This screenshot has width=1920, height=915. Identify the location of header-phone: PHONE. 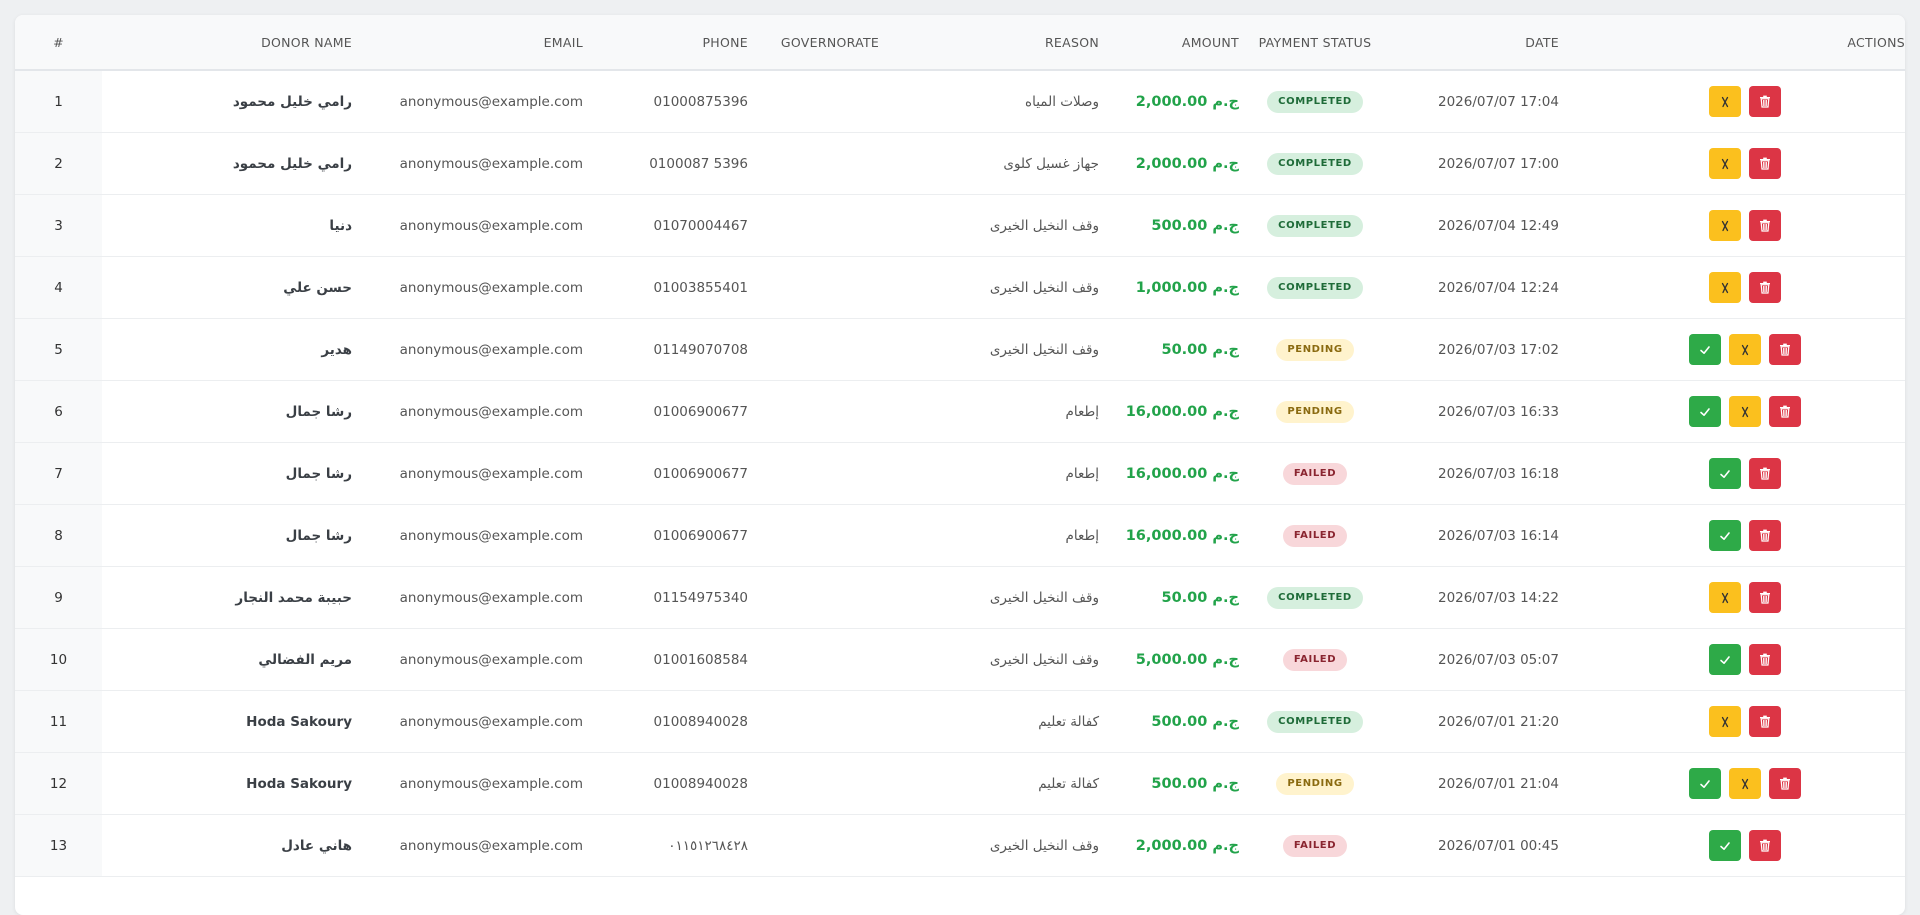
(665, 42).